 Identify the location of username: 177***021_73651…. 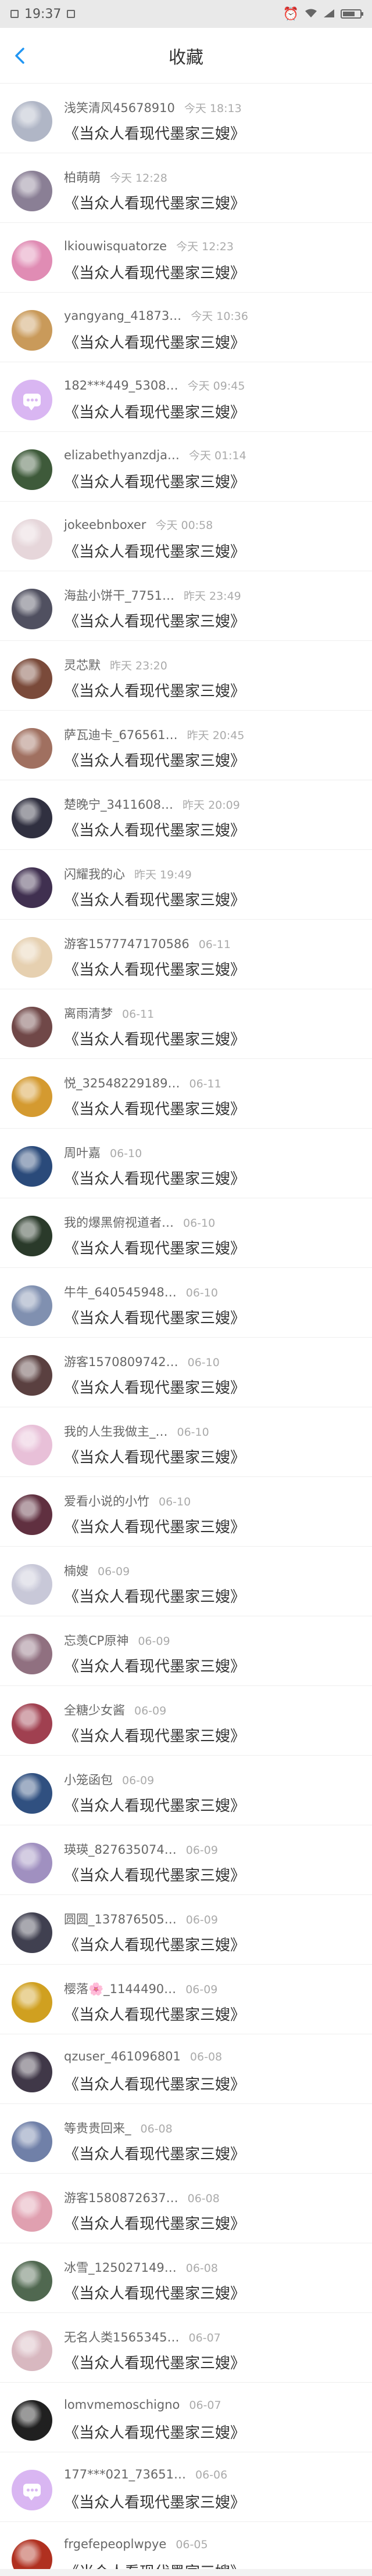
(125, 2474).